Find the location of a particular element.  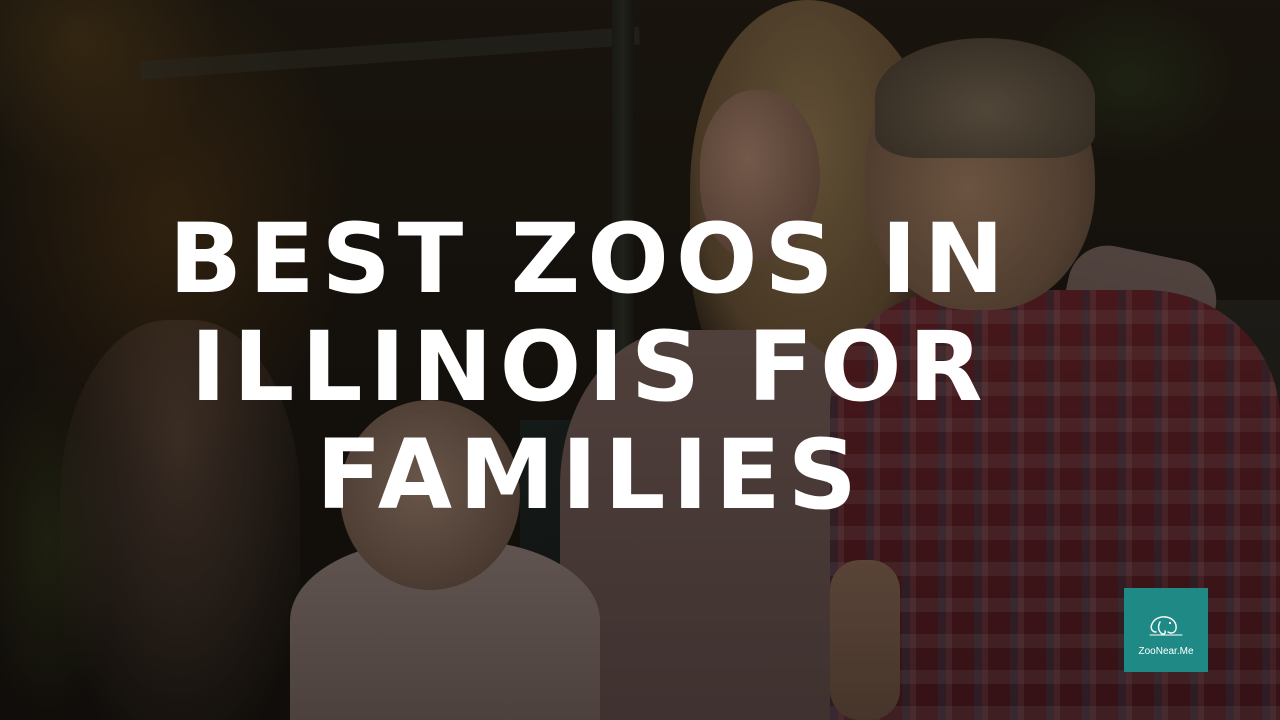

headline-line-1: BEST ZOOS IN is located at coordinates (590, 259).